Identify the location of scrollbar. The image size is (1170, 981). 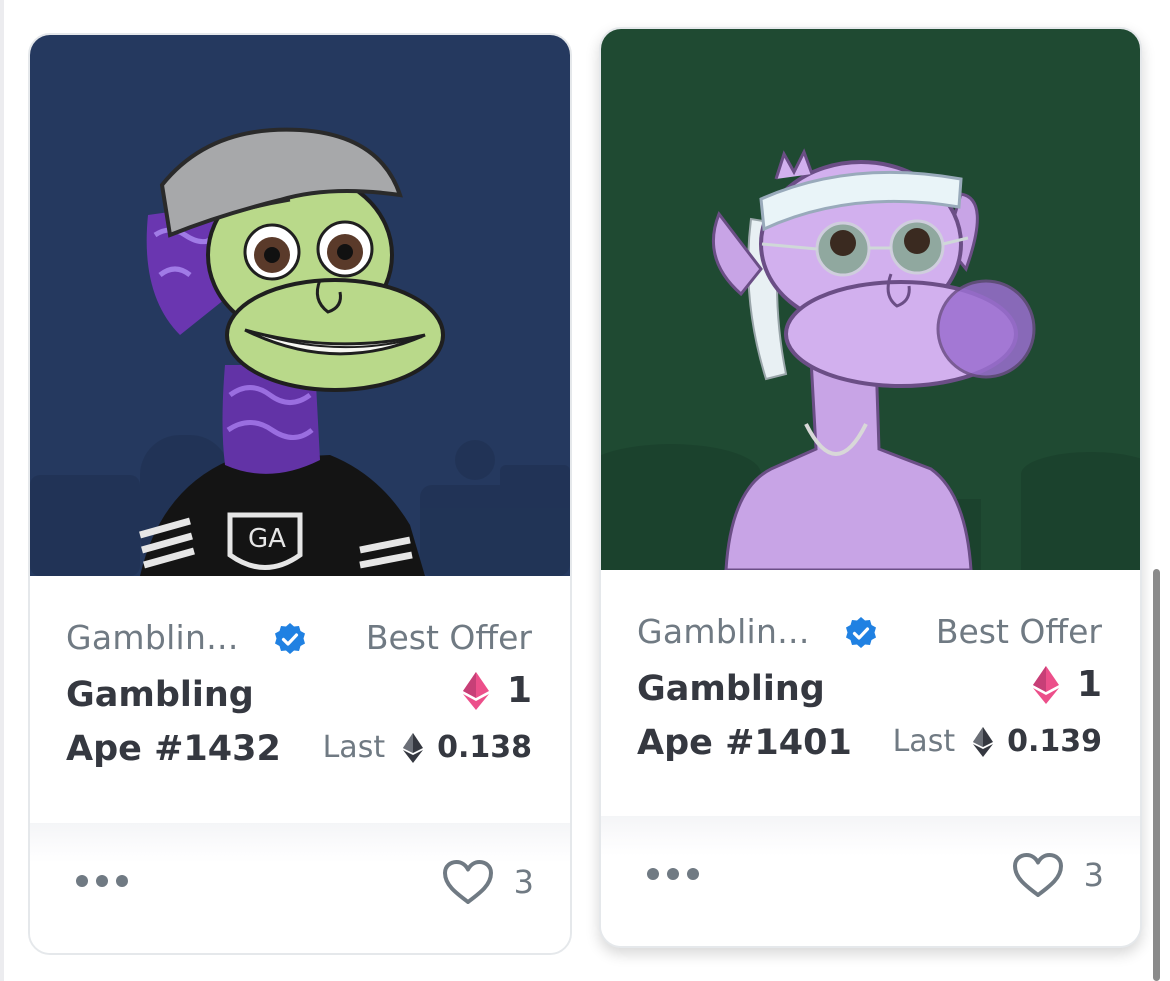
(1156, 775).